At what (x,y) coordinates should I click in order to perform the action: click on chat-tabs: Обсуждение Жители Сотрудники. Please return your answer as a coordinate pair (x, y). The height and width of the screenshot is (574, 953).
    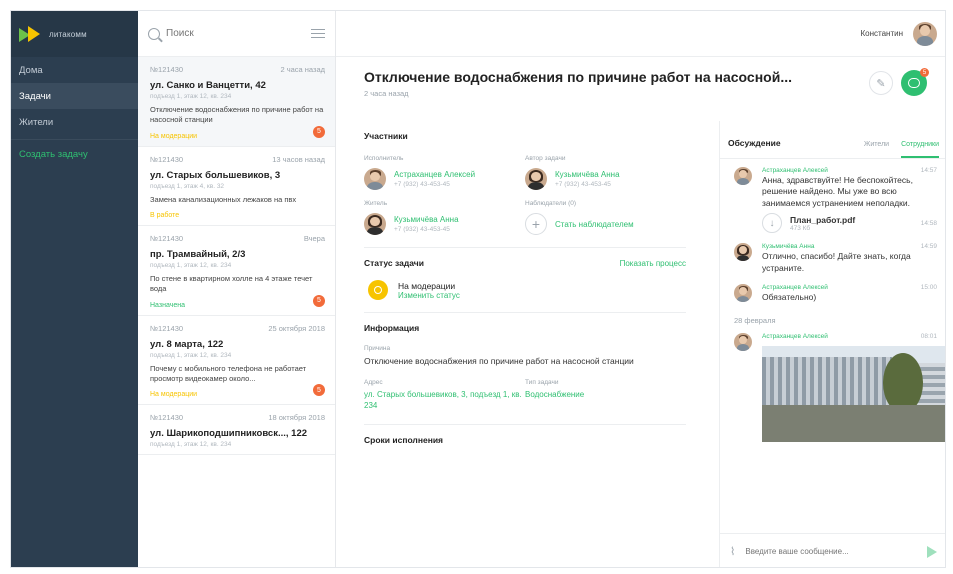
    Looking at the image, I should click on (832, 140).